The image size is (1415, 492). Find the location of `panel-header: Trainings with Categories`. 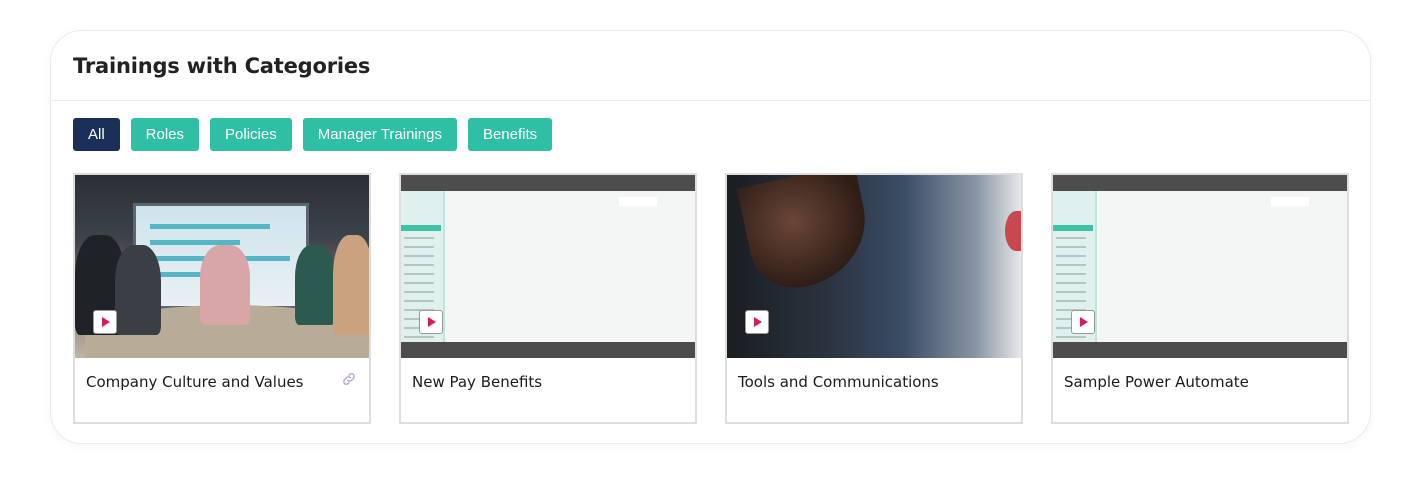

panel-header: Trainings with Categories is located at coordinates (710, 66).